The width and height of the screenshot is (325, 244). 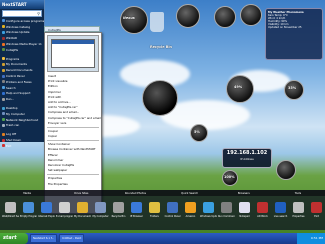 I want to click on dock-item: Amazon, so click(x=190, y=213).